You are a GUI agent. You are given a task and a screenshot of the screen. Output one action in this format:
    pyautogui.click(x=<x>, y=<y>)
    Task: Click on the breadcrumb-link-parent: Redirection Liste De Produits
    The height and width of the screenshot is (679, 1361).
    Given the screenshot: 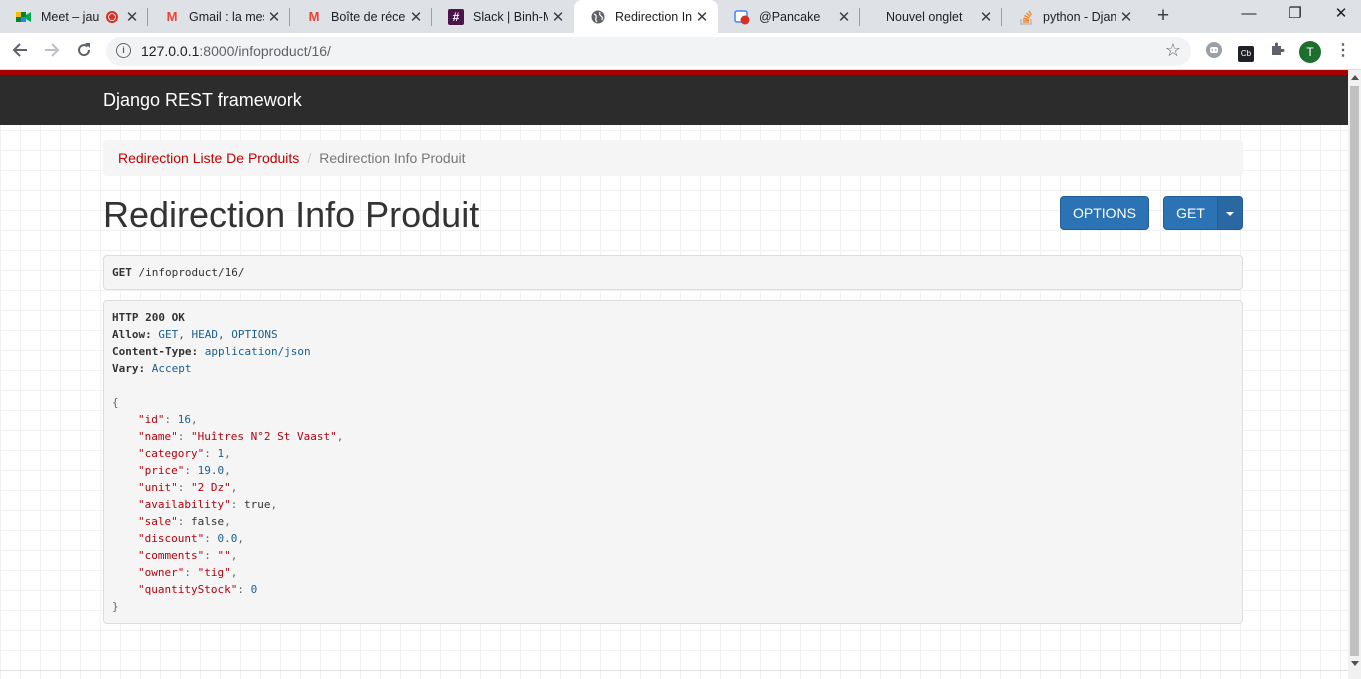 What is the action you would take?
    pyautogui.click(x=208, y=158)
    